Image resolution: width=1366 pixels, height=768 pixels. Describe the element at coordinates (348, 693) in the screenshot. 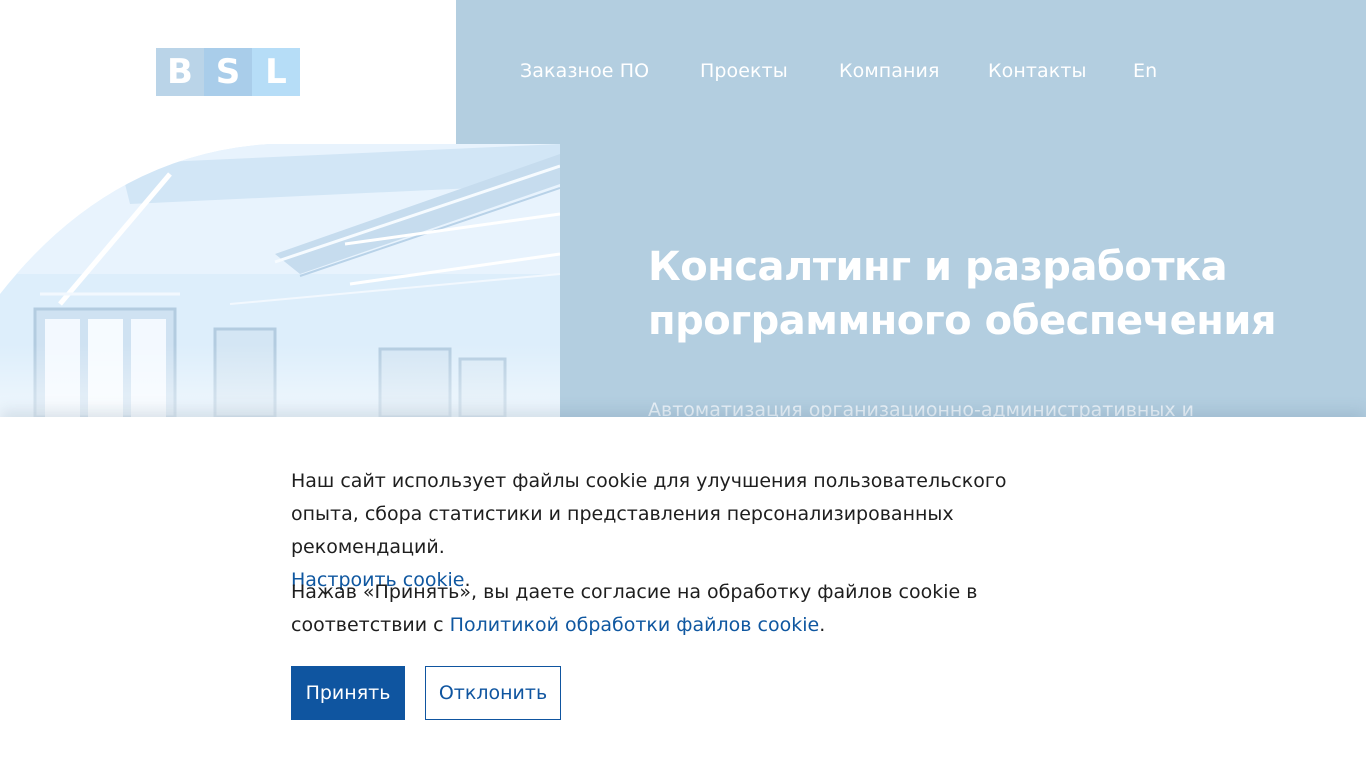

I see `accept-cookies-button: Принять` at that location.